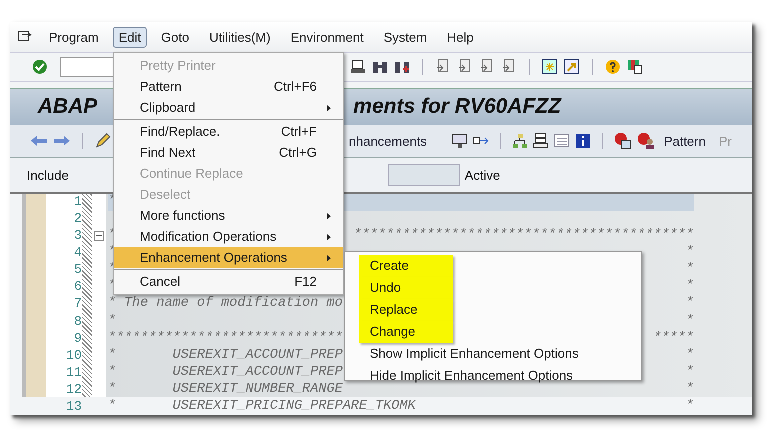  I want to click on list-icon, so click(562, 141).